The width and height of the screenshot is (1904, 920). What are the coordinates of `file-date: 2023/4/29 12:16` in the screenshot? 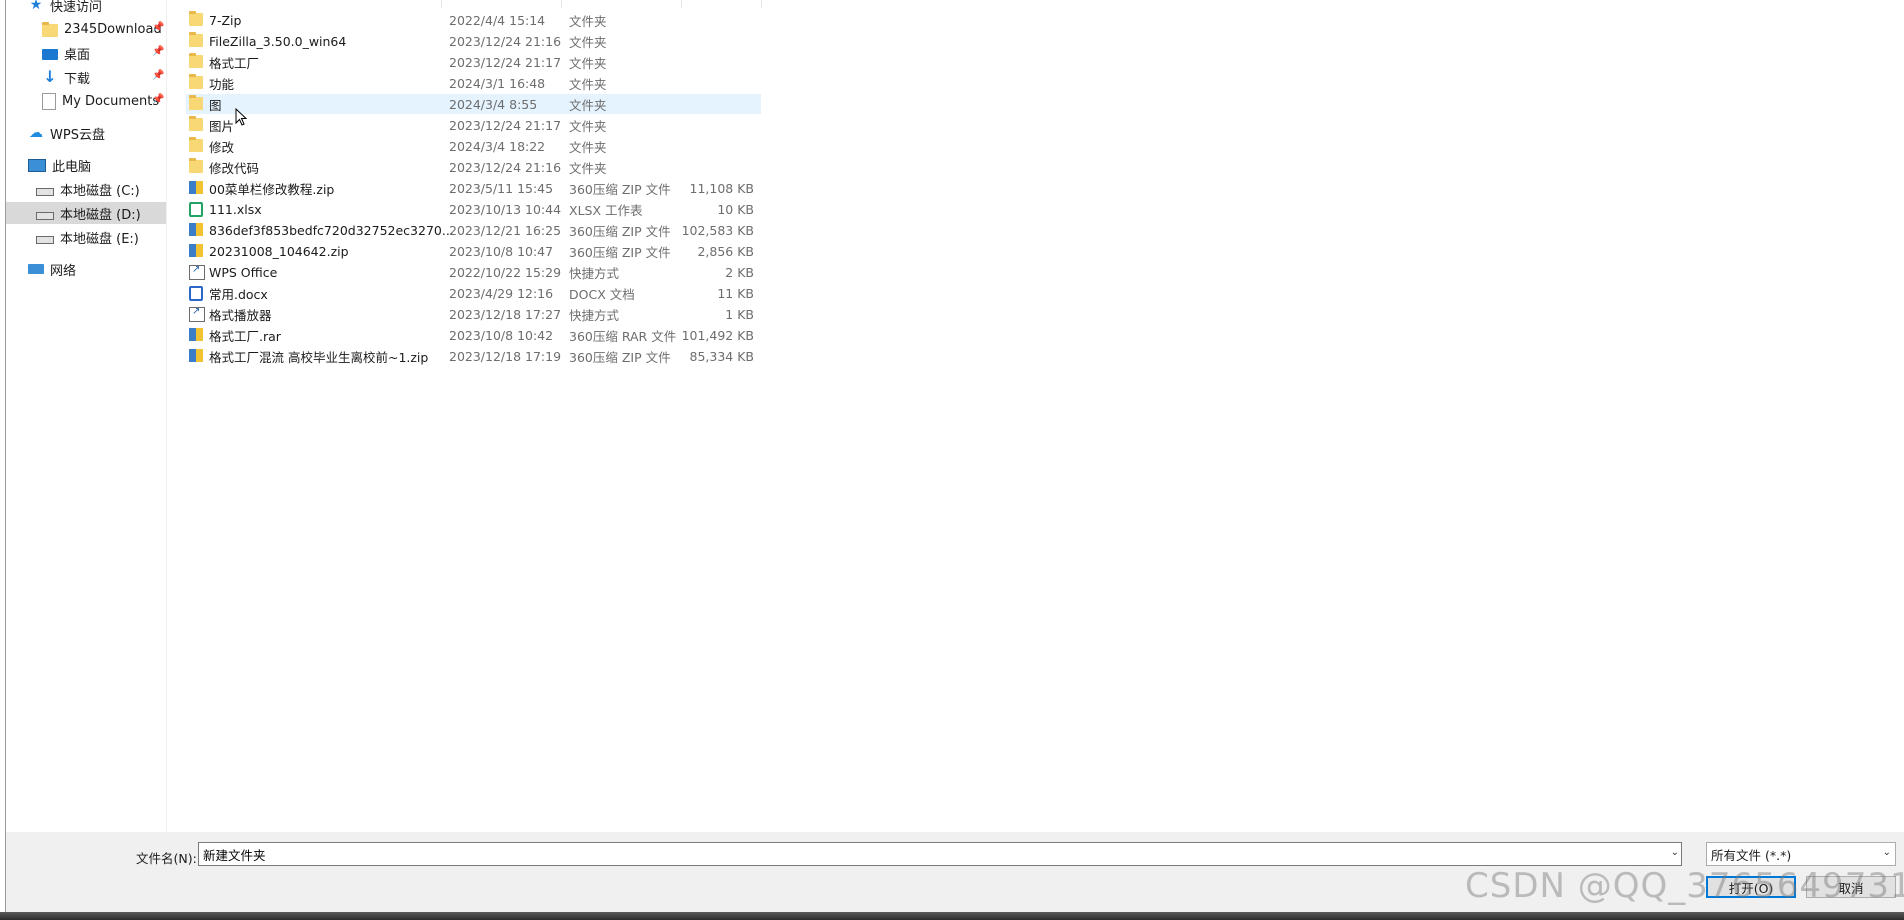 It's located at (501, 293).